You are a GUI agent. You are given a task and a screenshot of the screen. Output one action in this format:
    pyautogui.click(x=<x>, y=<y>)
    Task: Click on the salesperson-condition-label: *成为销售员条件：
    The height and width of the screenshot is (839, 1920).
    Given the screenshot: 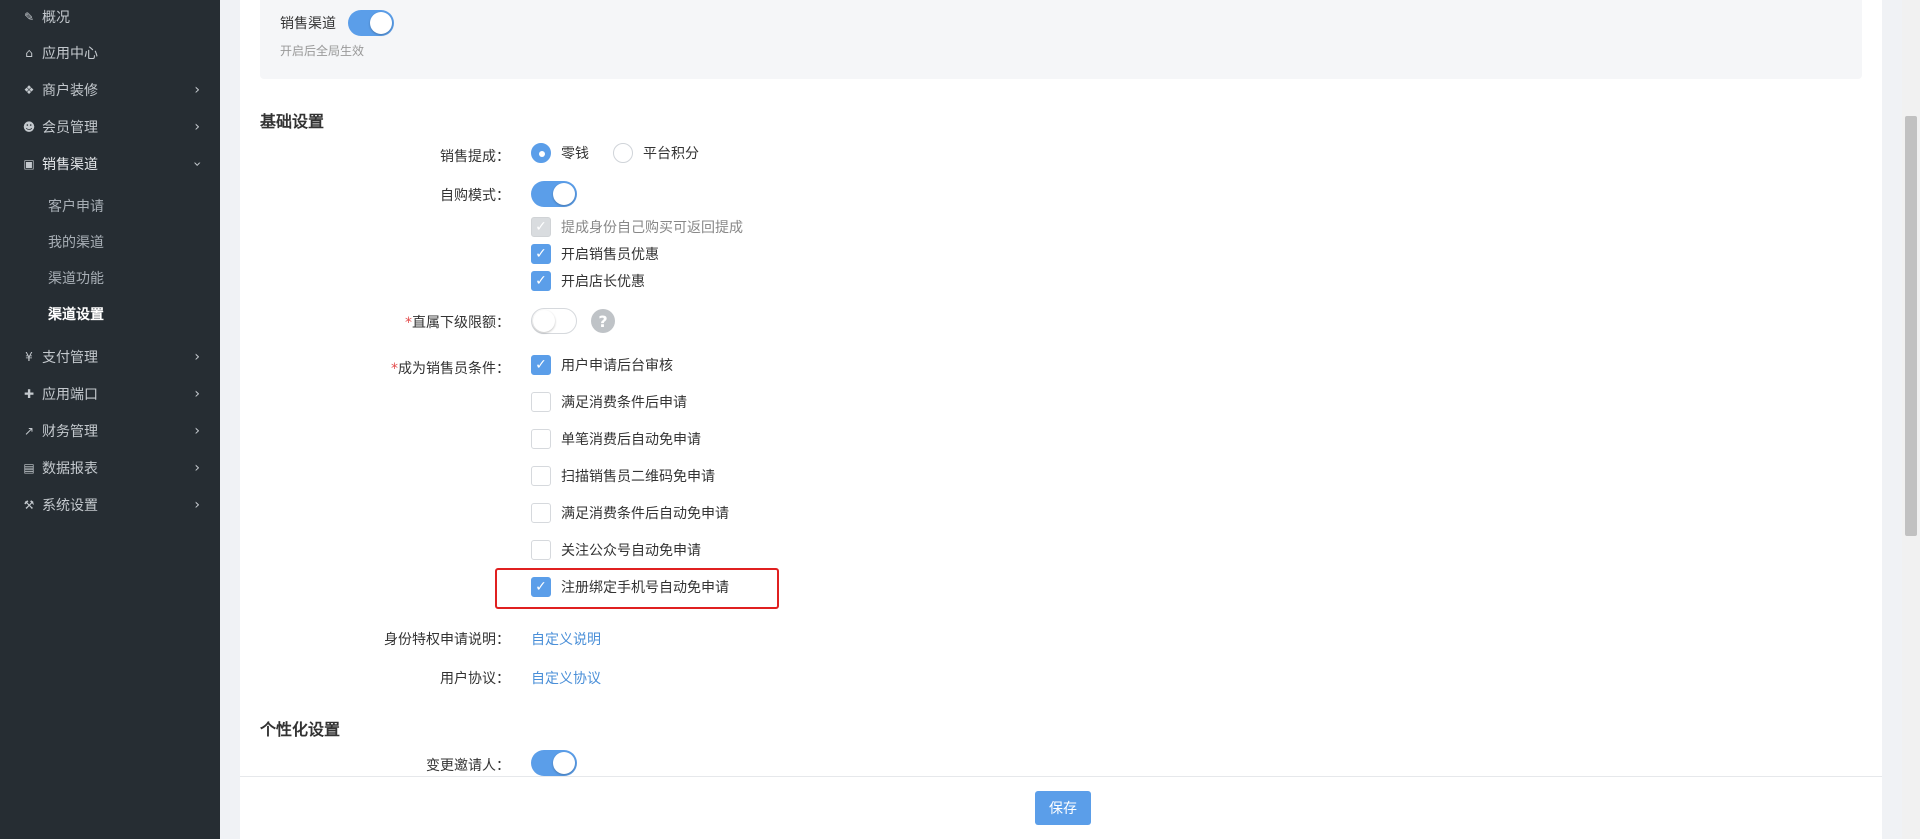 What is the action you would take?
    pyautogui.click(x=450, y=369)
    